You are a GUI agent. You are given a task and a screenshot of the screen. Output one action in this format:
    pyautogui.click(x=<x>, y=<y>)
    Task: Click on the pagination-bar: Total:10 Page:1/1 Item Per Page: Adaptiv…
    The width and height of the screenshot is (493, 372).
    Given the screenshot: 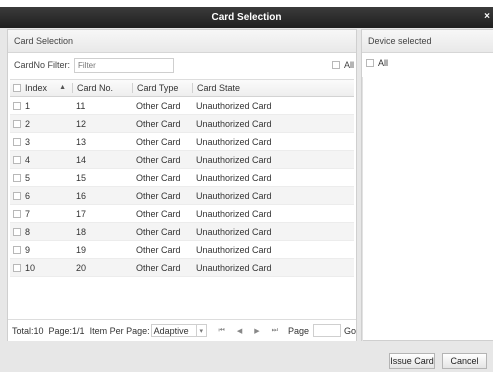 What is the action you would take?
    pyautogui.click(x=182, y=330)
    